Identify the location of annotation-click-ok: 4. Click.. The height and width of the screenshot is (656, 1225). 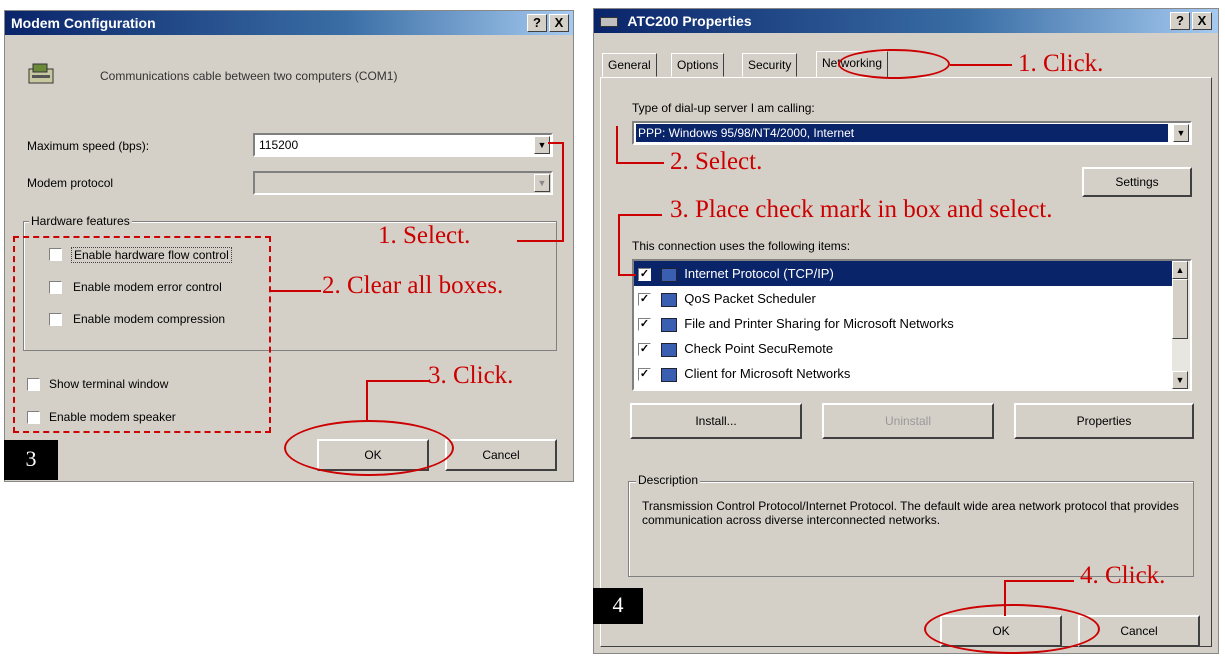
(1123, 575).